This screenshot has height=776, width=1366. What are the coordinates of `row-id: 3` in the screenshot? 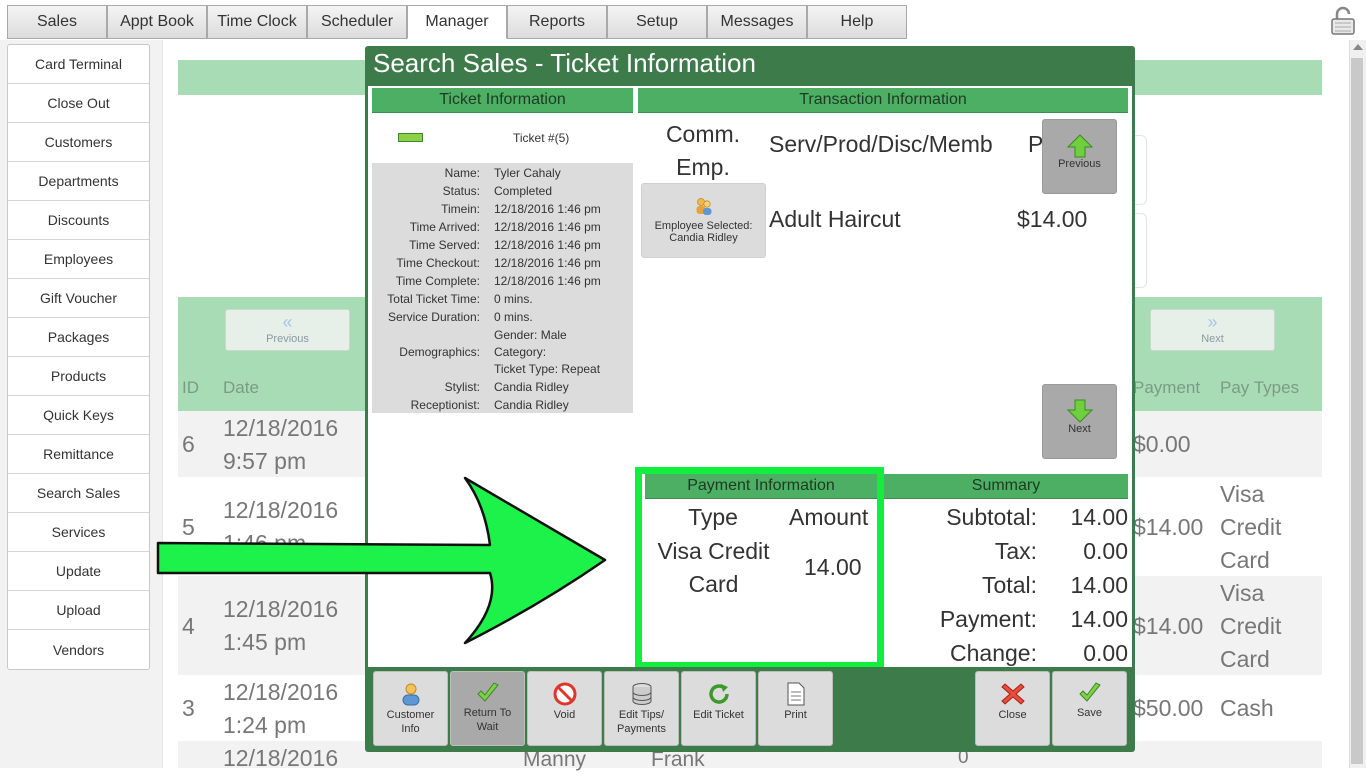 It's located at (188, 708).